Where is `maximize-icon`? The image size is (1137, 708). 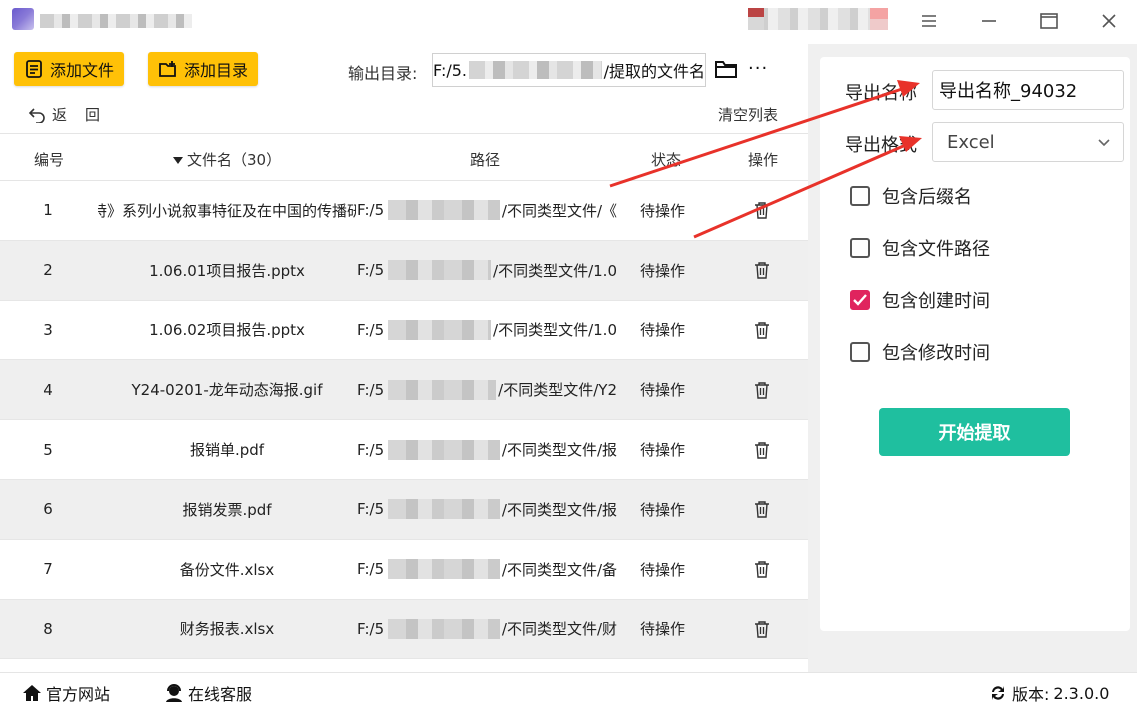 maximize-icon is located at coordinates (1049, 21).